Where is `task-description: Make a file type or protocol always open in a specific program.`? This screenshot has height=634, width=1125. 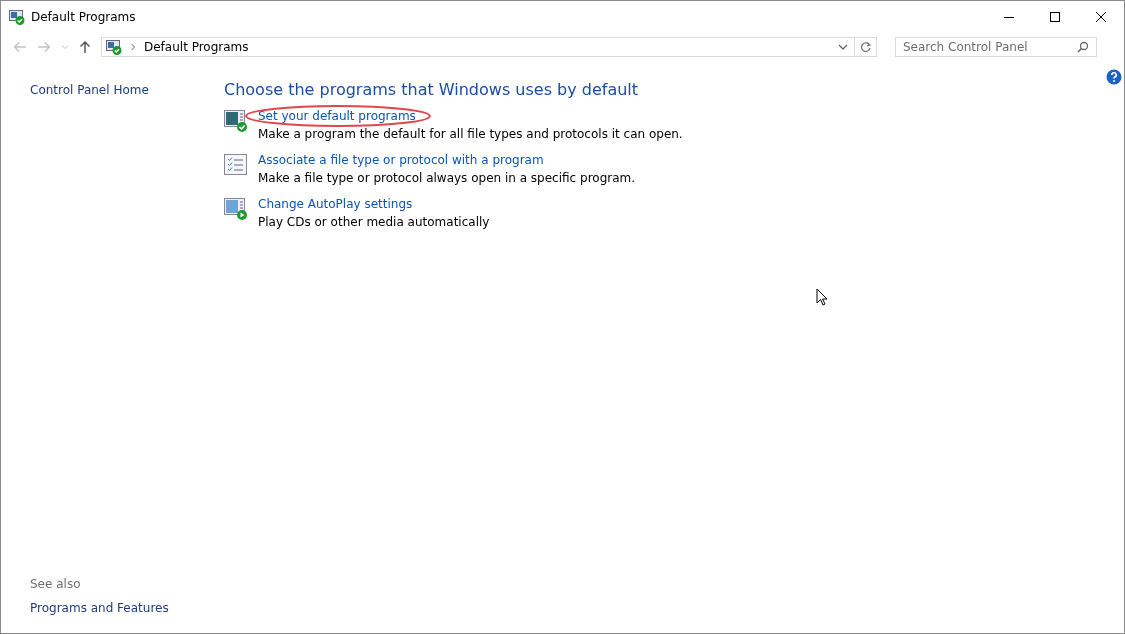 task-description: Make a file type or protocol always open in a specific program. is located at coordinates (447, 178).